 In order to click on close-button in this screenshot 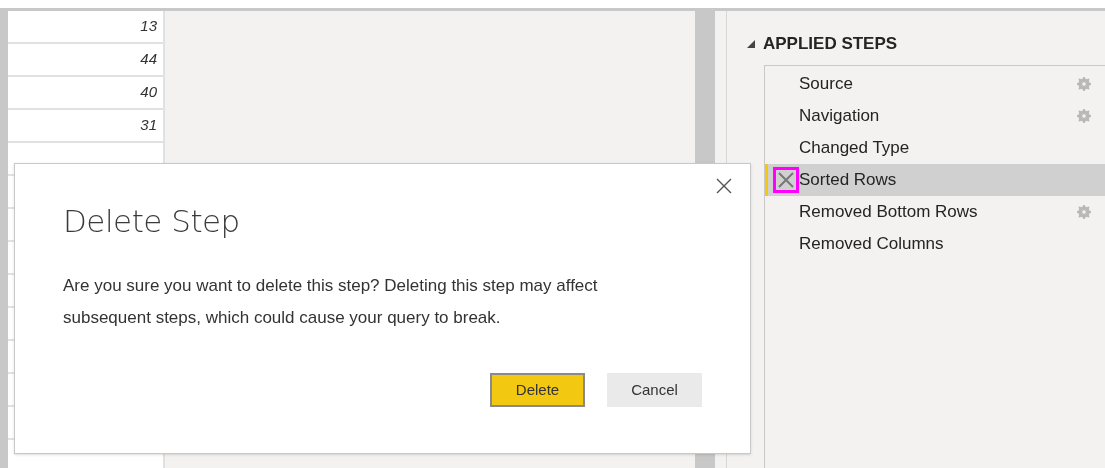, I will do `click(724, 186)`.